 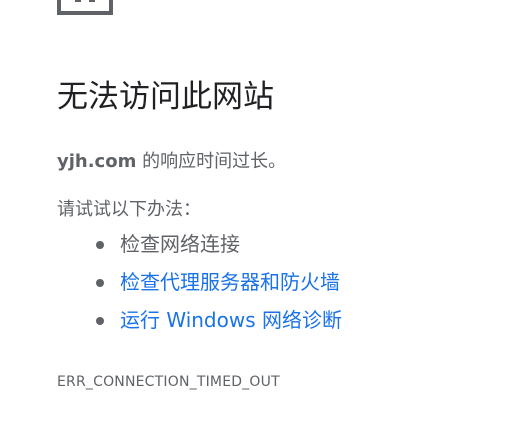 What do you see at coordinates (180, 244) in the screenshot?
I see `suggestion-label: 检查网络连接` at bounding box center [180, 244].